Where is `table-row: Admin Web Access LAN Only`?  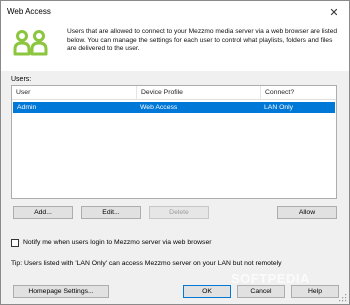 table-row: Admin Web Access LAN Only is located at coordinates (174, 107).